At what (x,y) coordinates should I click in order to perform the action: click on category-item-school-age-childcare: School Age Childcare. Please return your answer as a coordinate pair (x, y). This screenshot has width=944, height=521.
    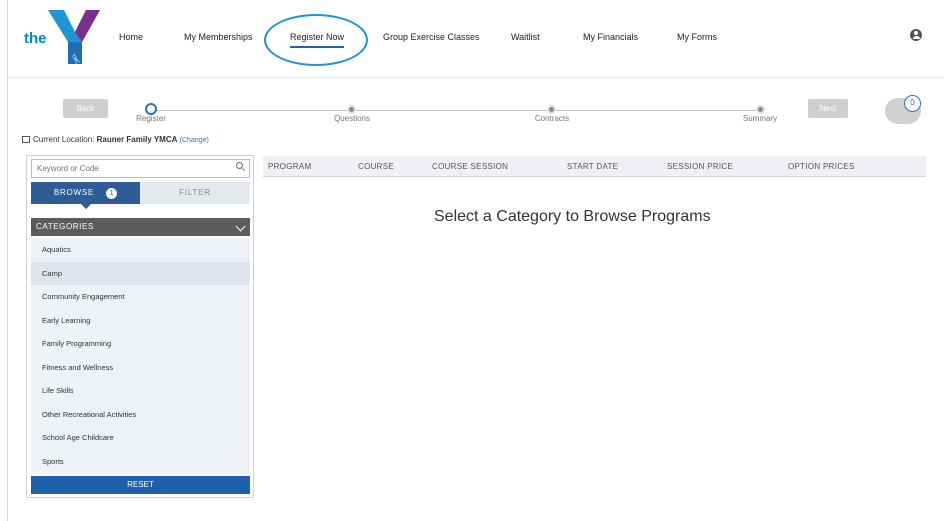
    Looking at the image, I should click on (140, 437).